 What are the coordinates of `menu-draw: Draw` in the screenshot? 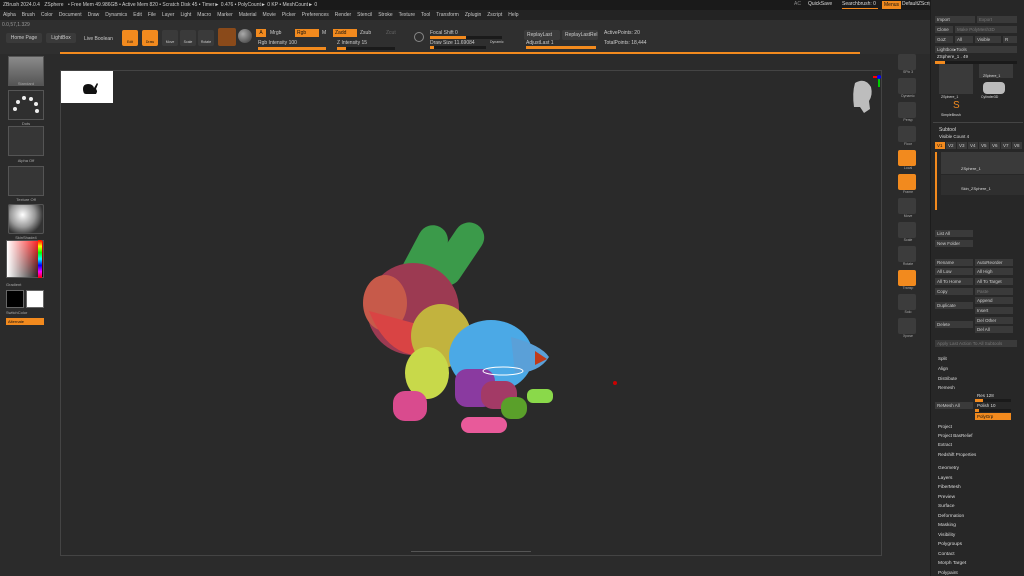 It's located at (94, 15).